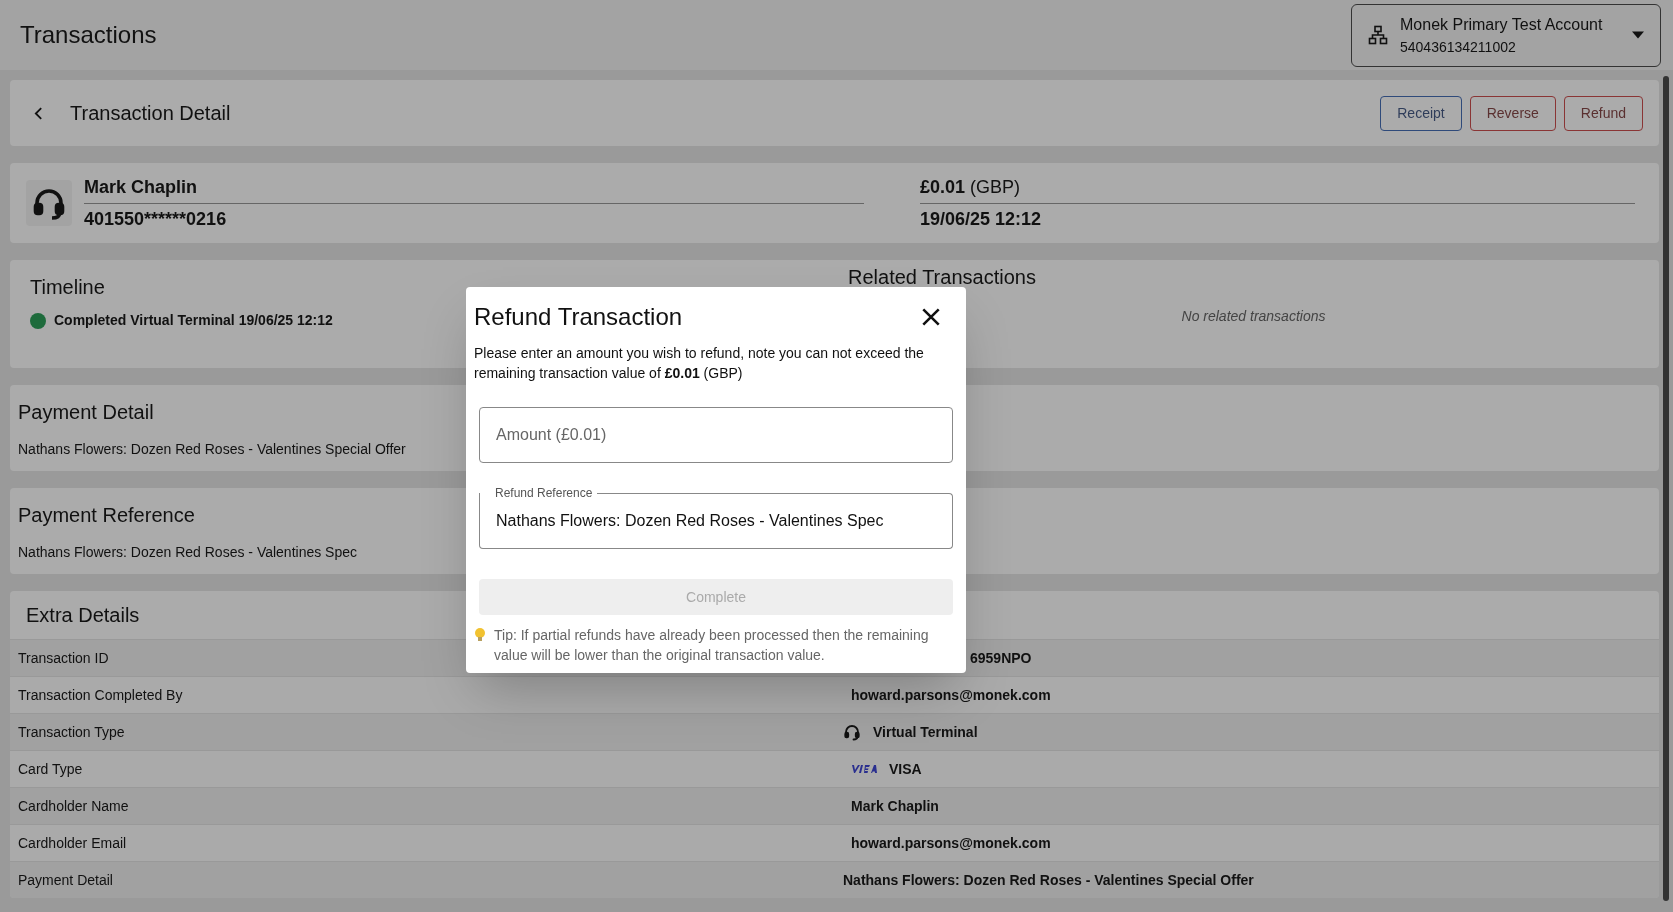  Describe the element at coordinates (1512, 113) in the screenshot. I see `action-button: Reverse` at that location.